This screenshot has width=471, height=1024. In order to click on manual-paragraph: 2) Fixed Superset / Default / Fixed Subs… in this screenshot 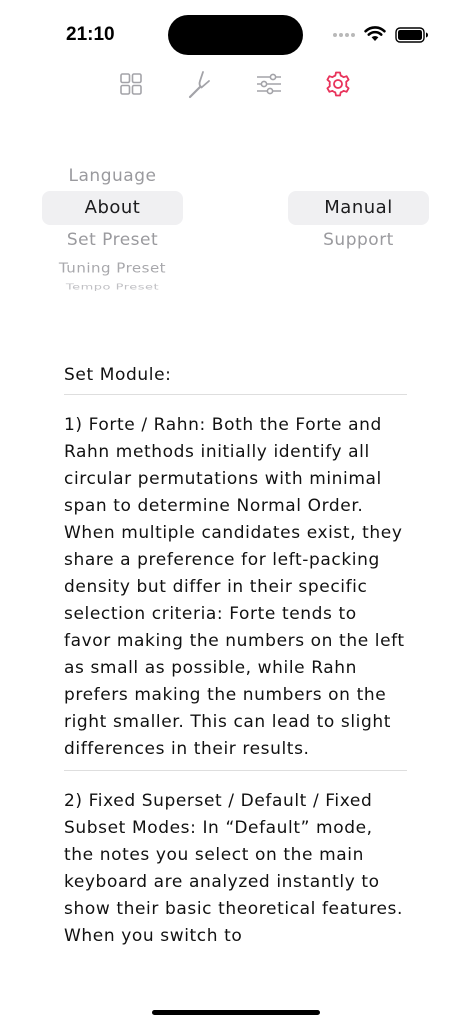, I will do `click(233, 868)`.